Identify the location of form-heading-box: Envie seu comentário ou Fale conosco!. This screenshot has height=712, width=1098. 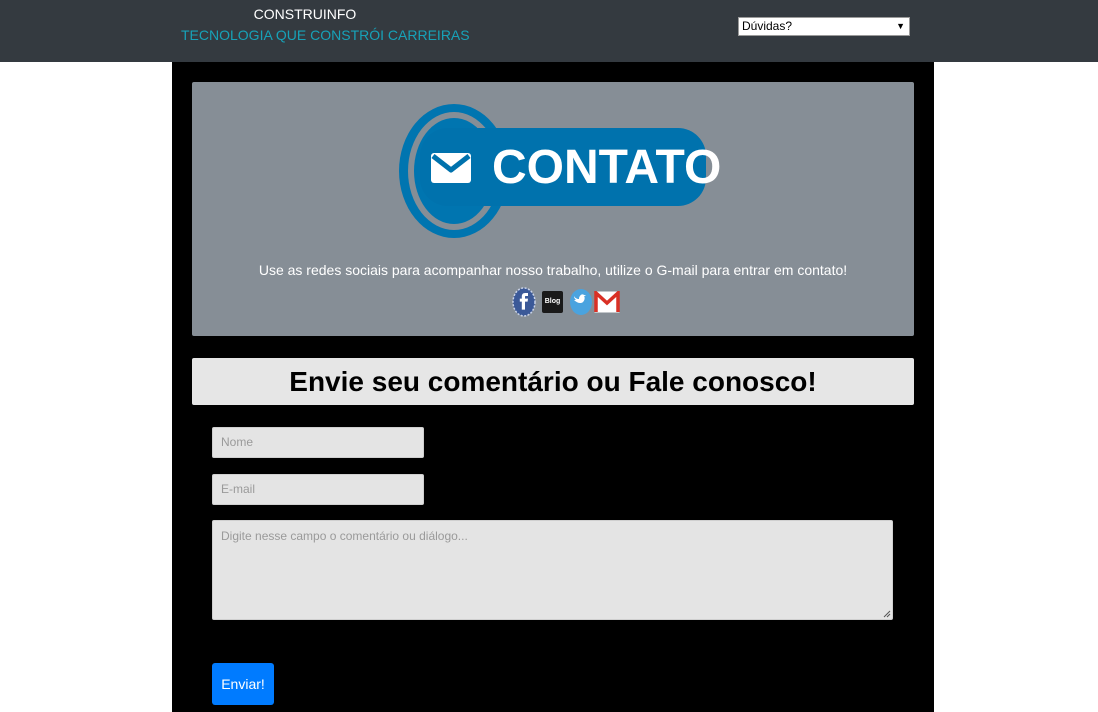
(553, 381).